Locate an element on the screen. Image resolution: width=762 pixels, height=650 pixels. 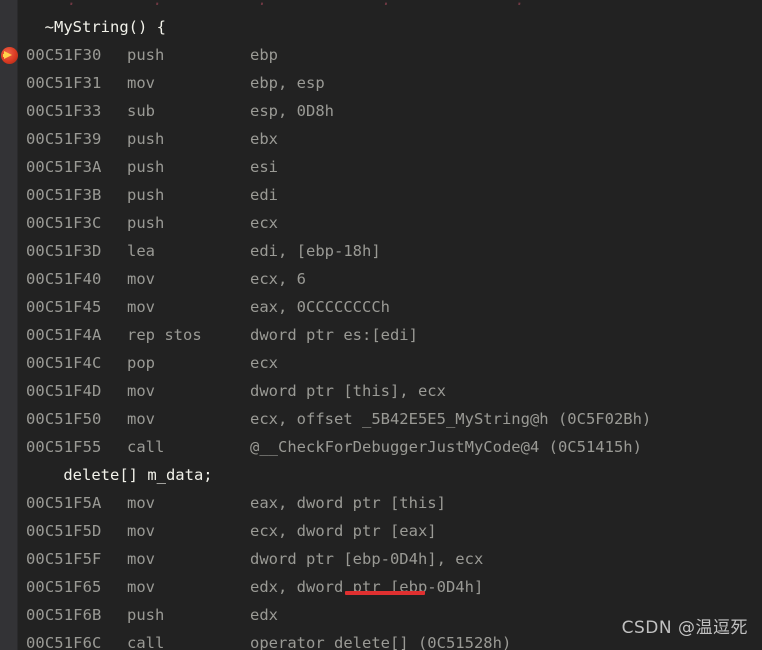
disassembly-line: 00C51F30 push ebp is located at coordinates (381, 55).